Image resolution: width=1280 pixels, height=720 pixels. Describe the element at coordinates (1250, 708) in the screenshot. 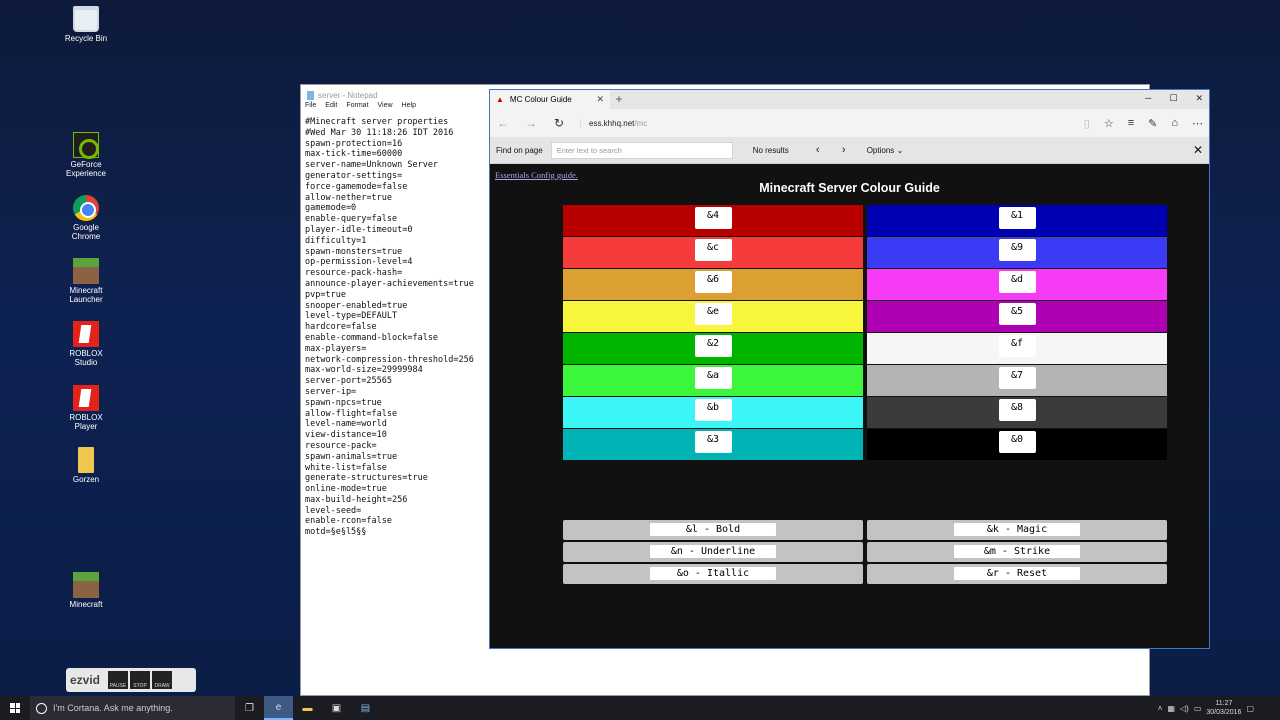

I see `action-center-icon: ▢` at that location.